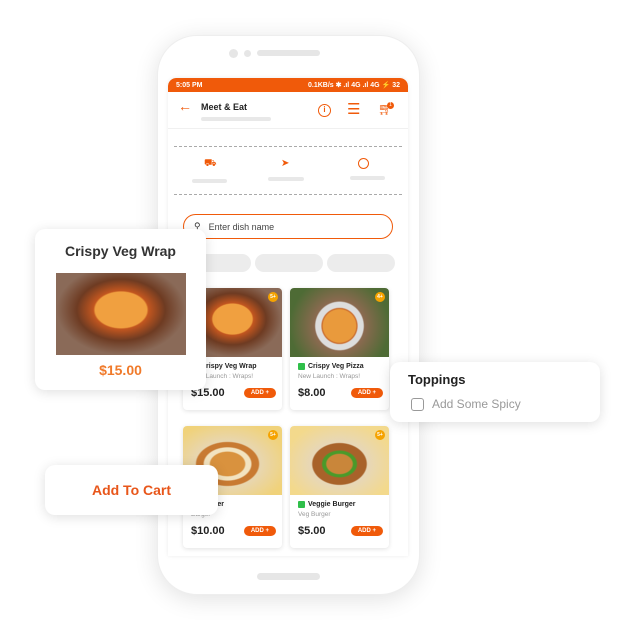 This screenshot has width=636, height=633. I want to click on preview-title: Crispy Veg Wrap, so click(120, 251).